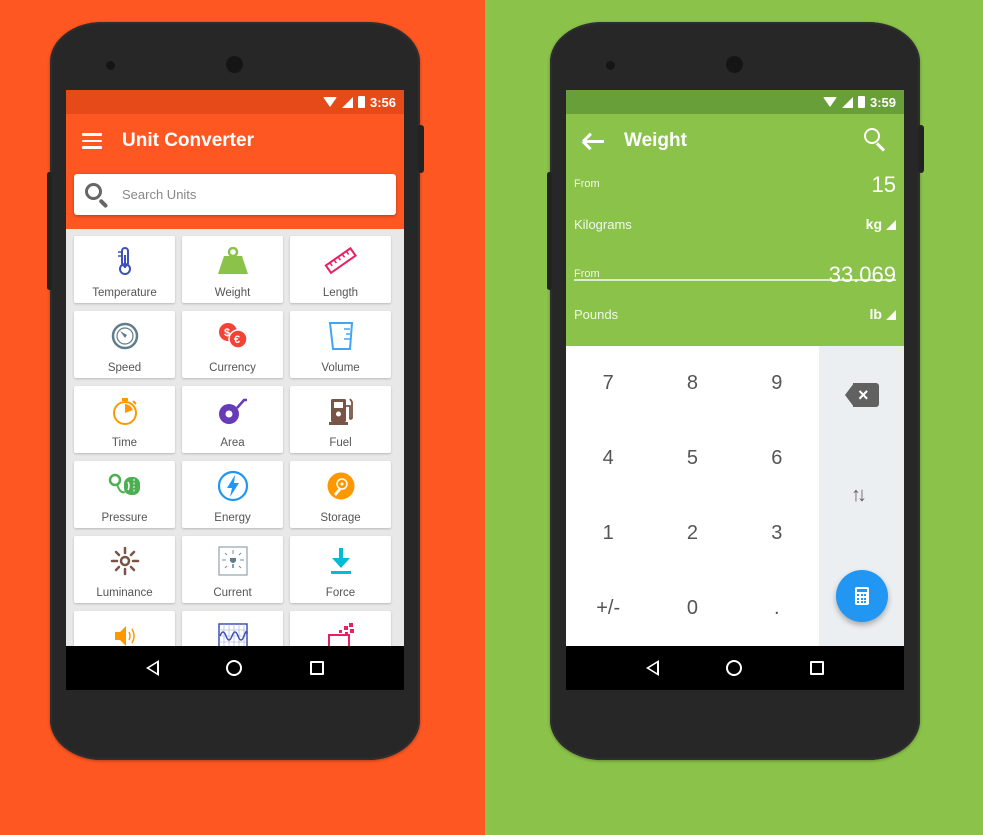  Describe the element at coordinates (777, 383) in the screenshot. I see `key-9: 9` at that location.